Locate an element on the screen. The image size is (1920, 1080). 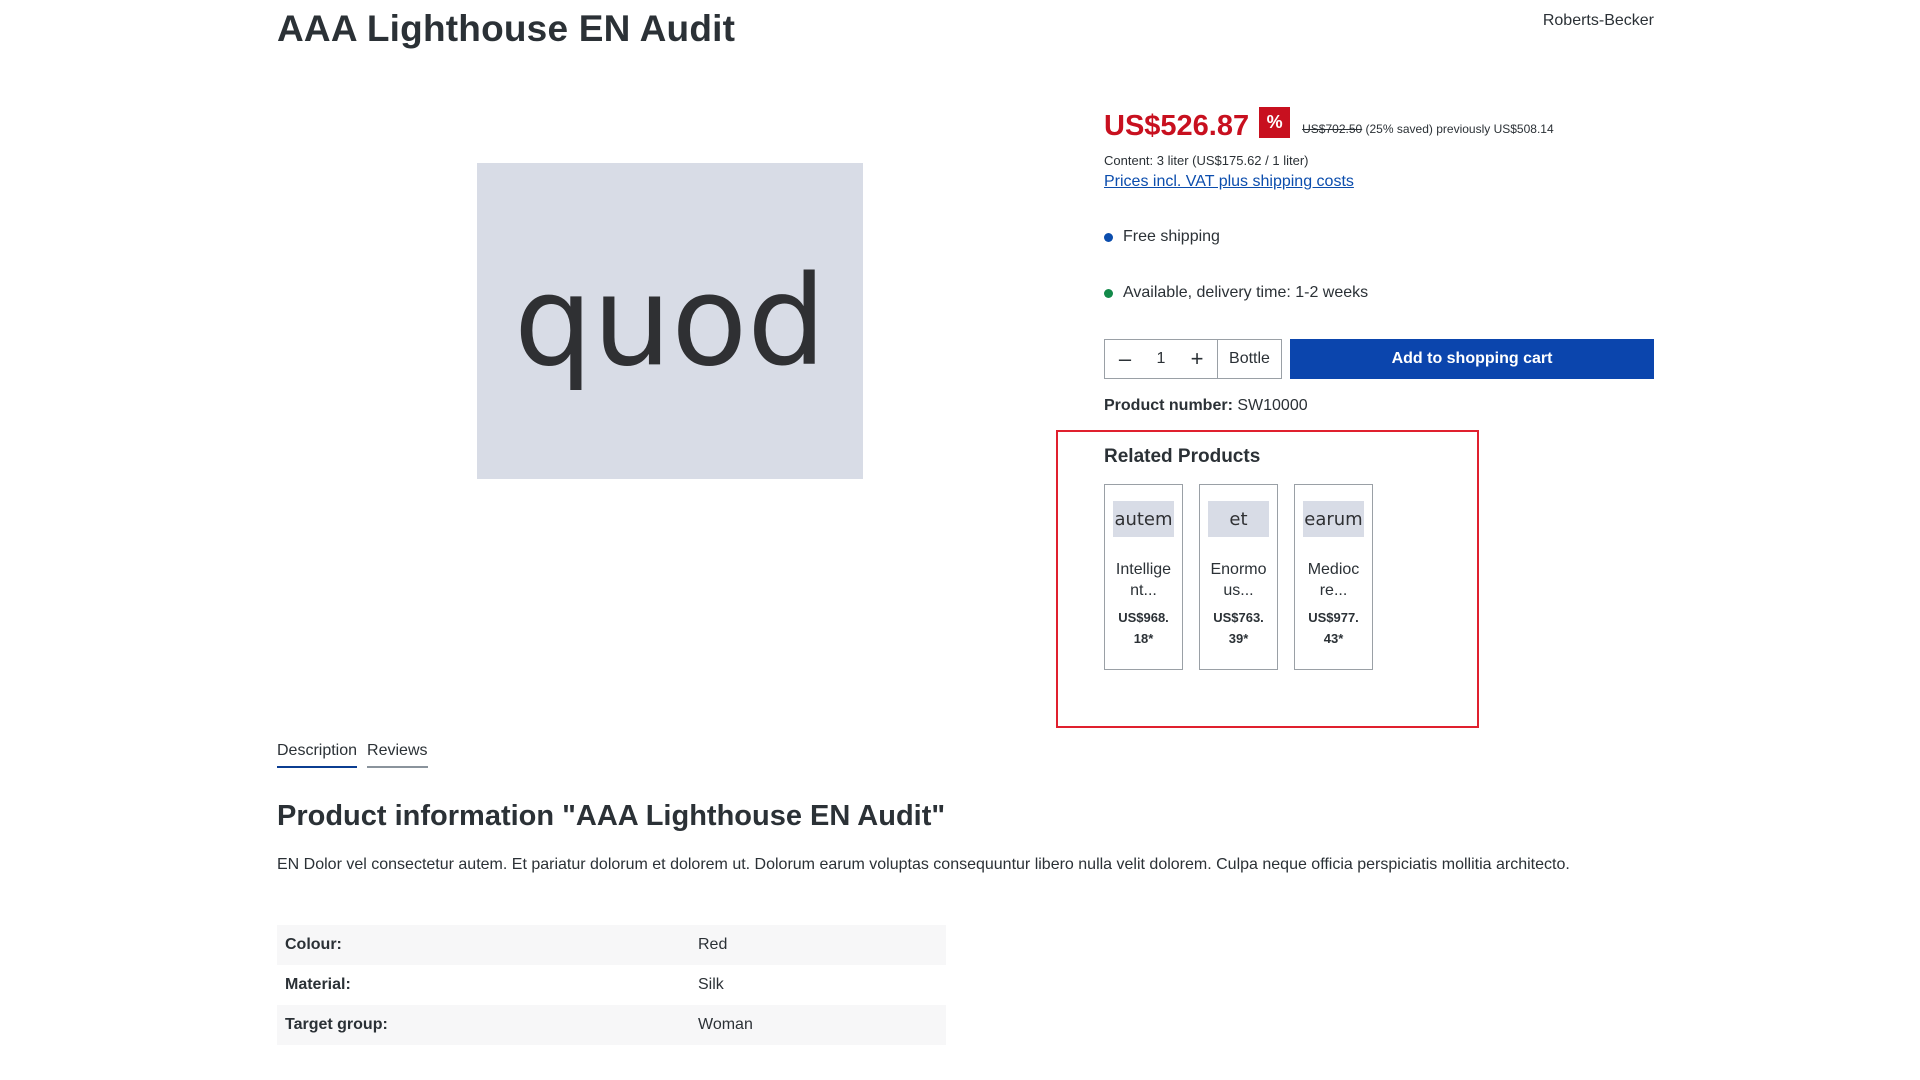
related-product-card: autem Intellige nt... US$968. 18* is located at coordinates (1143, 577).